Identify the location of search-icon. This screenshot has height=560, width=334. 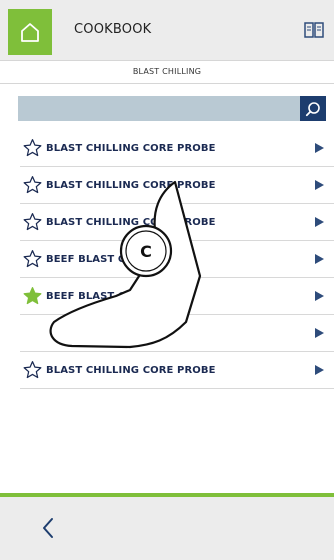
(312, 108).